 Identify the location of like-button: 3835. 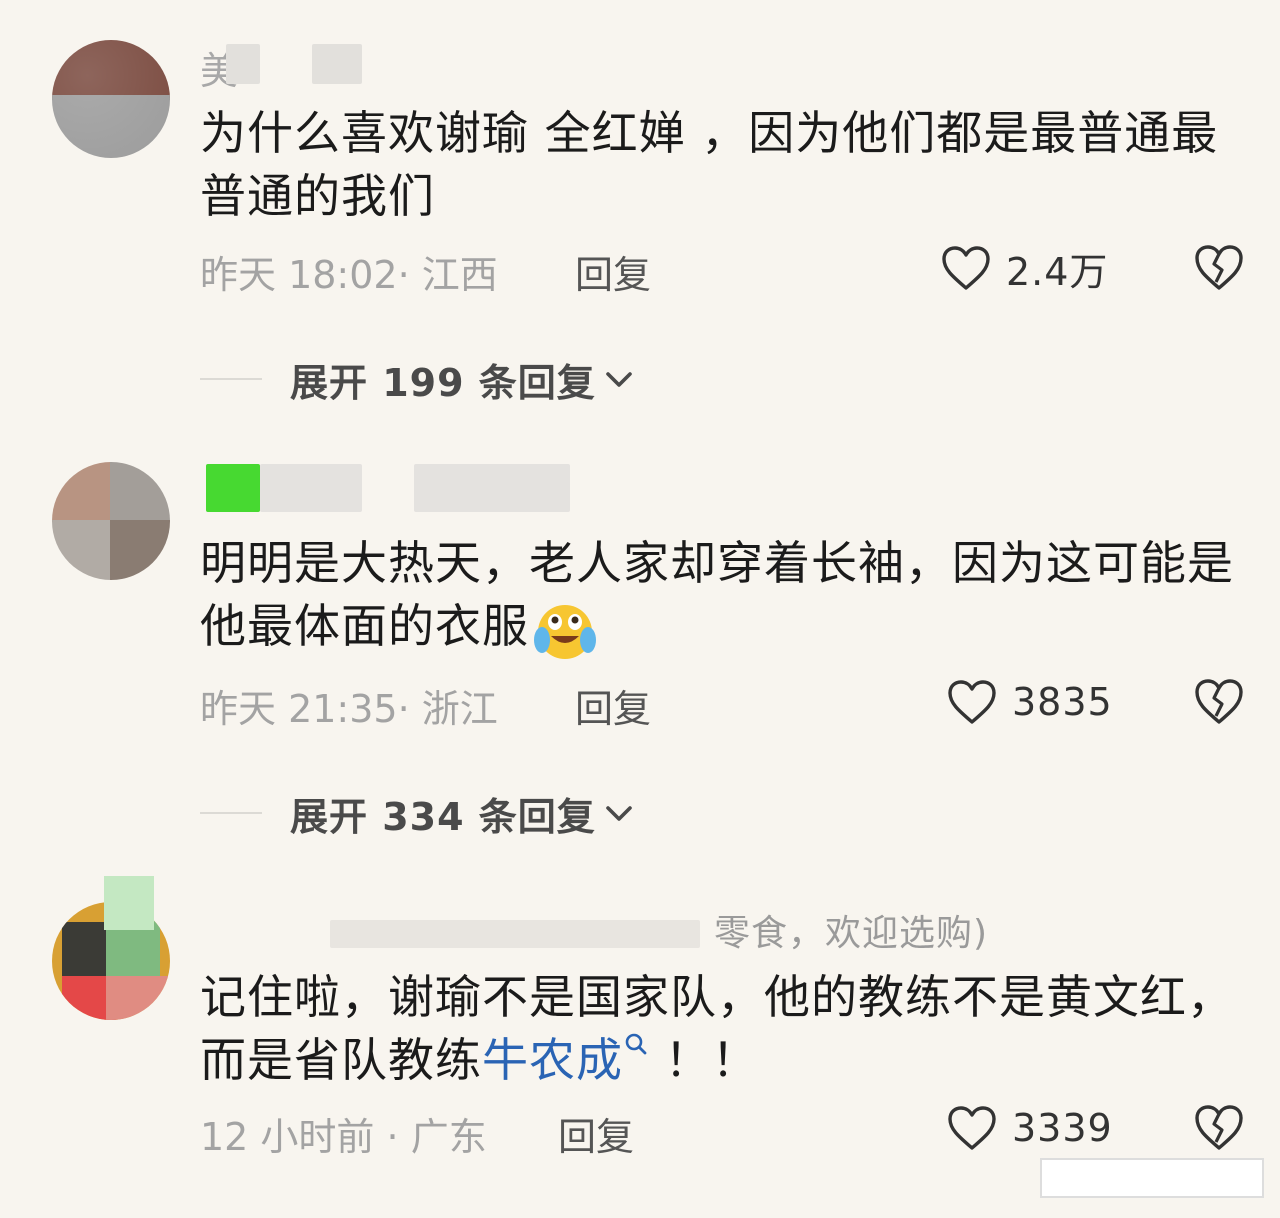
(1029, 702).